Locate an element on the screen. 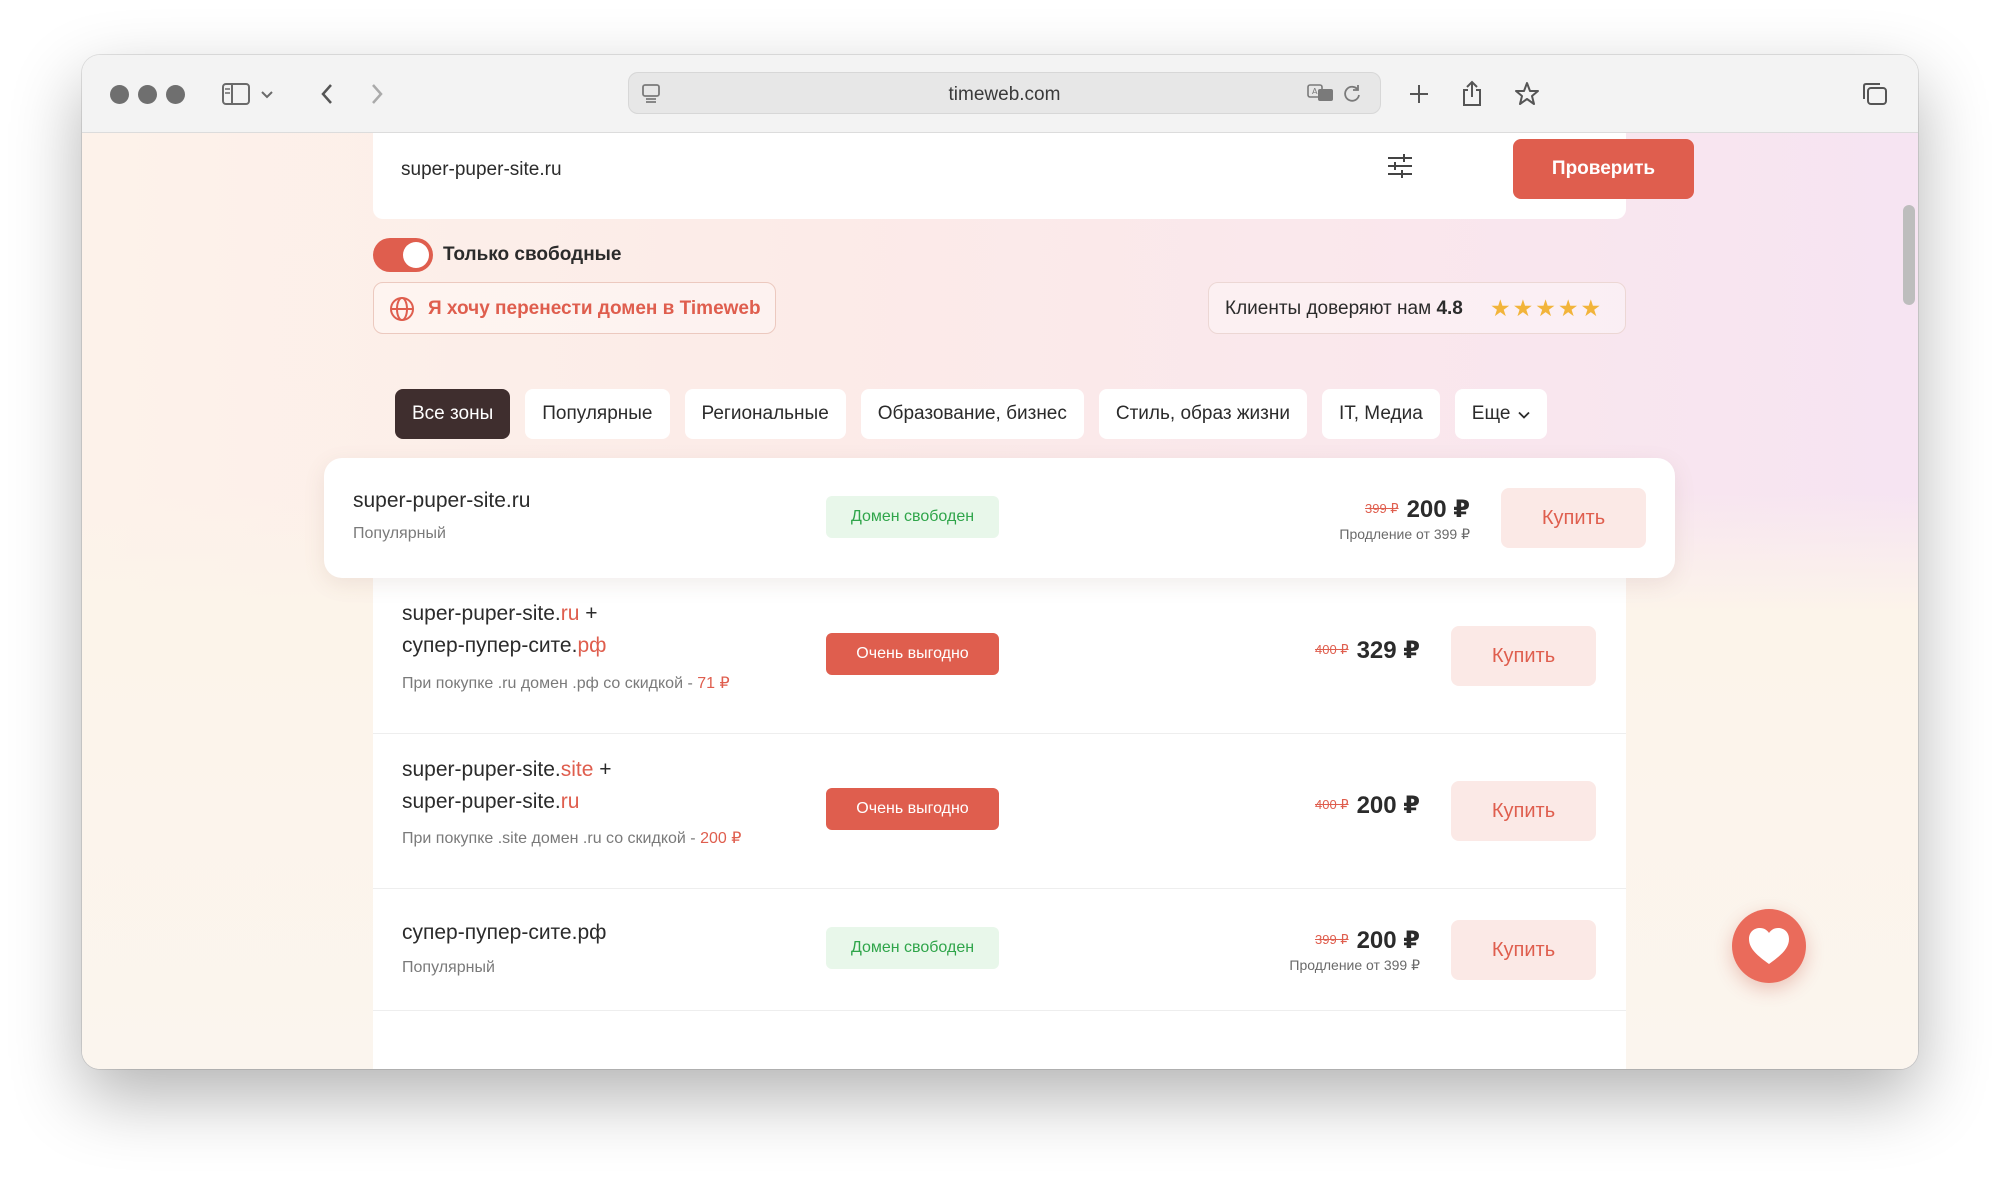 Image resolution: width=1999 pixels, height=1178 pixels. address-bar: timeweb.com A is located at coordinates (1004, 93).